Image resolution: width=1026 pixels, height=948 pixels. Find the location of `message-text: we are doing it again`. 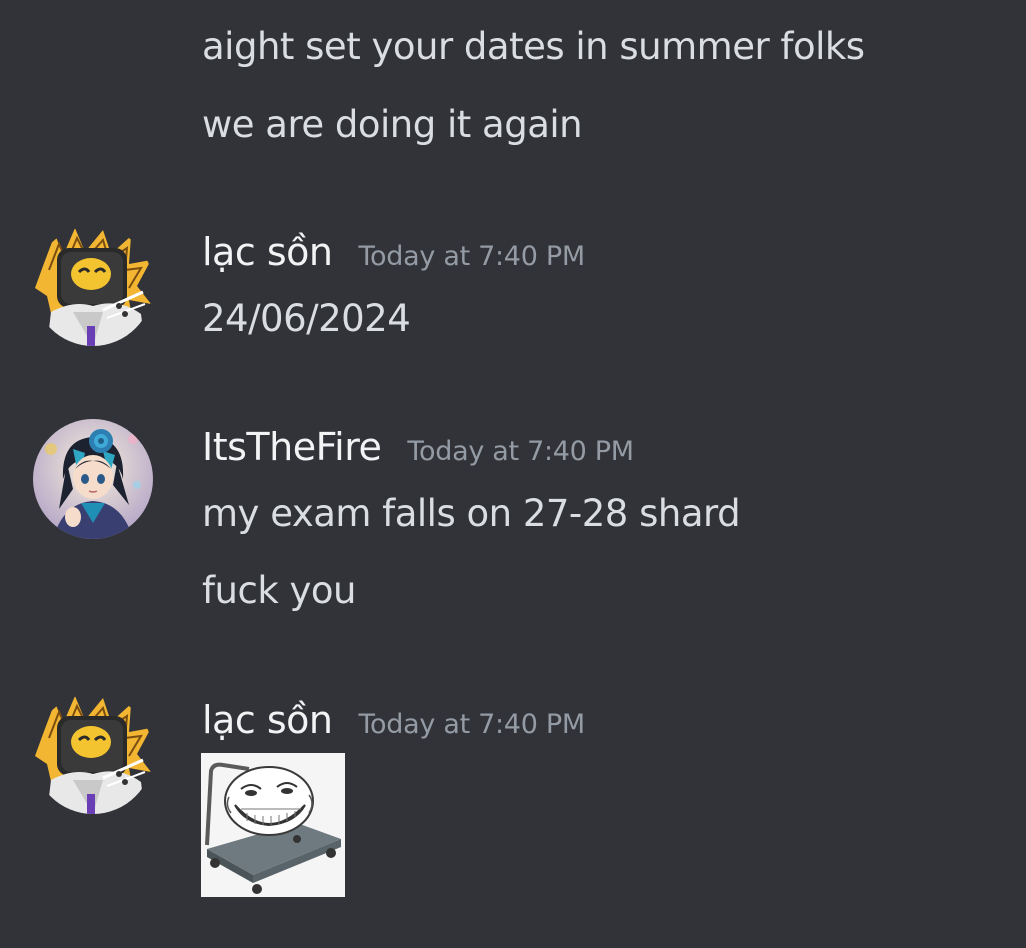

message-text: we are doing it again is located at coordinates (392, 124).